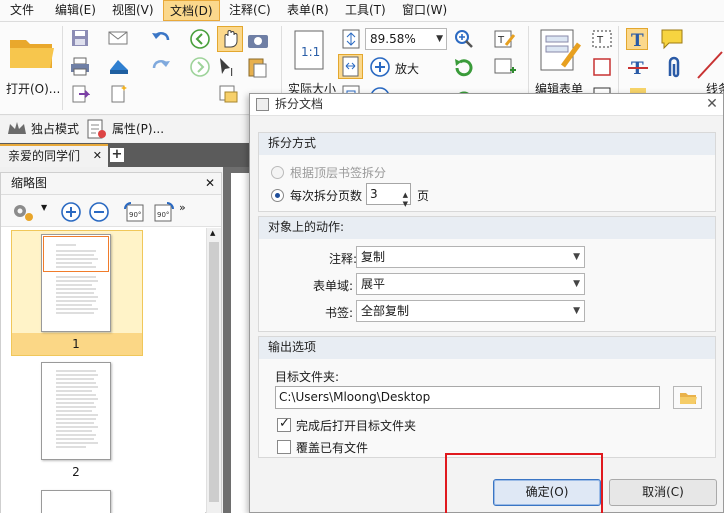 This screenshot has width=724, height=513. Describe the element at coordinates (118, 38) in the screenshot. I see `email-icon` at that location.